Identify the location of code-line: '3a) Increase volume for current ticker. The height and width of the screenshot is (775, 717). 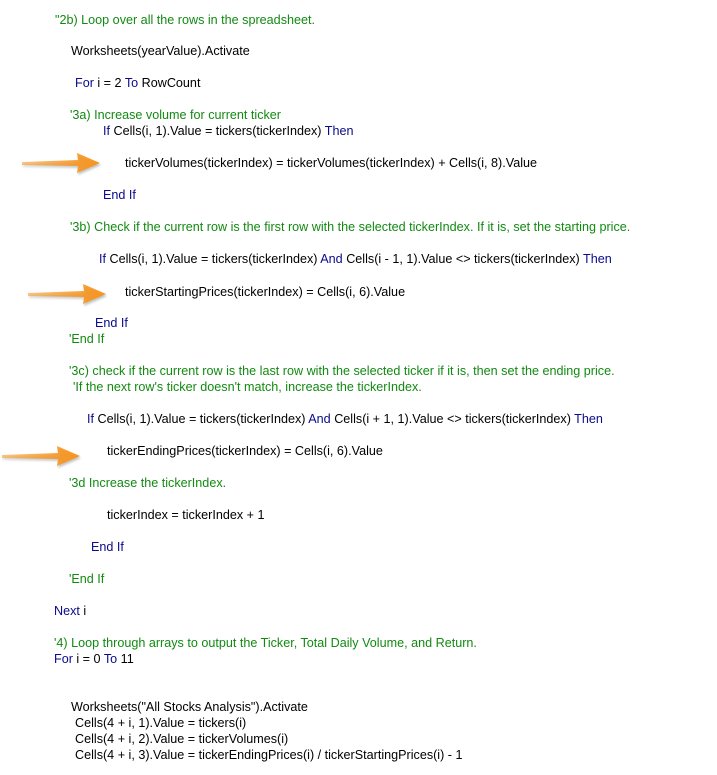
(175, 115).